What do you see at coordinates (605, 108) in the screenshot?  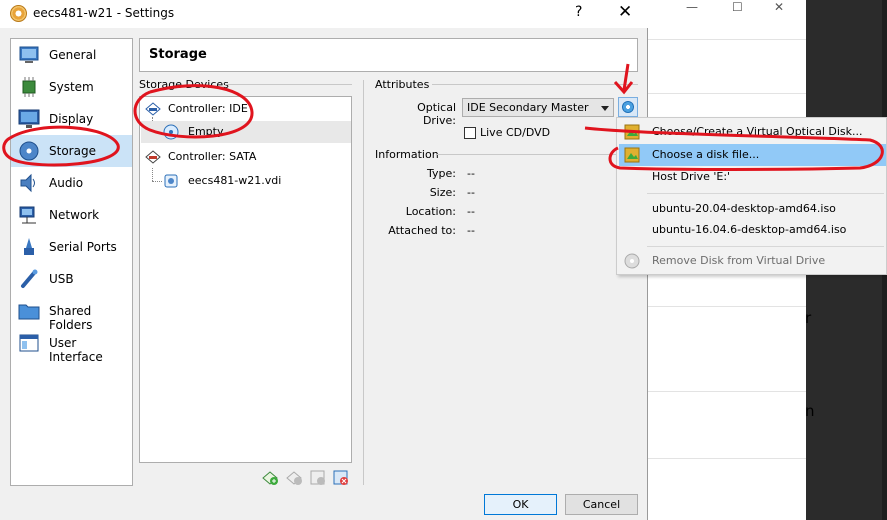 I see `chevron-down-icon` at bounding box center [605, 108].